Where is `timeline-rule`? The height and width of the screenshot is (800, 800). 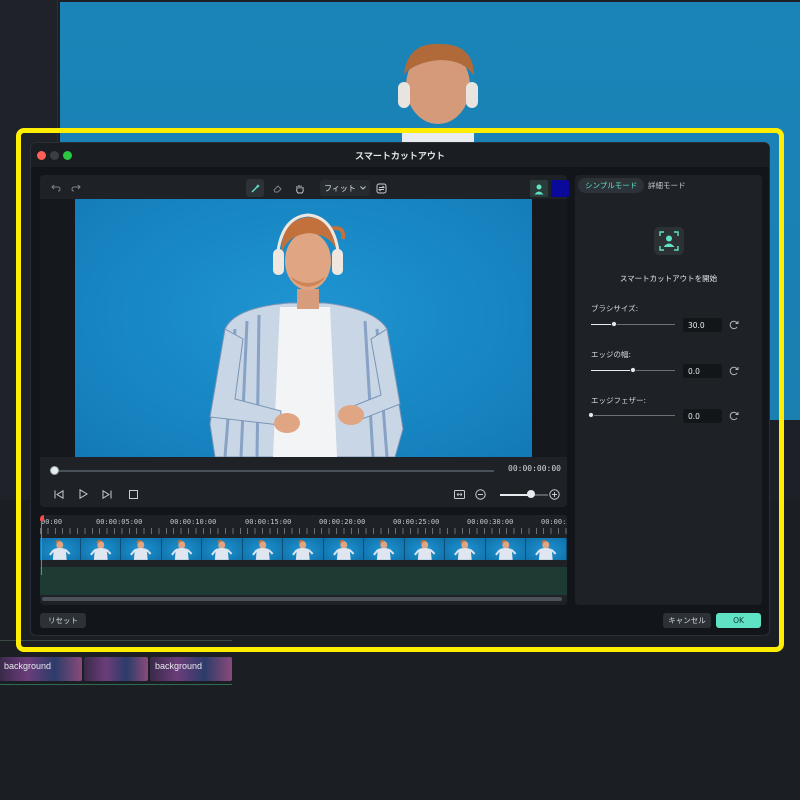
timeline-rule is located at coordinates (116, 684).